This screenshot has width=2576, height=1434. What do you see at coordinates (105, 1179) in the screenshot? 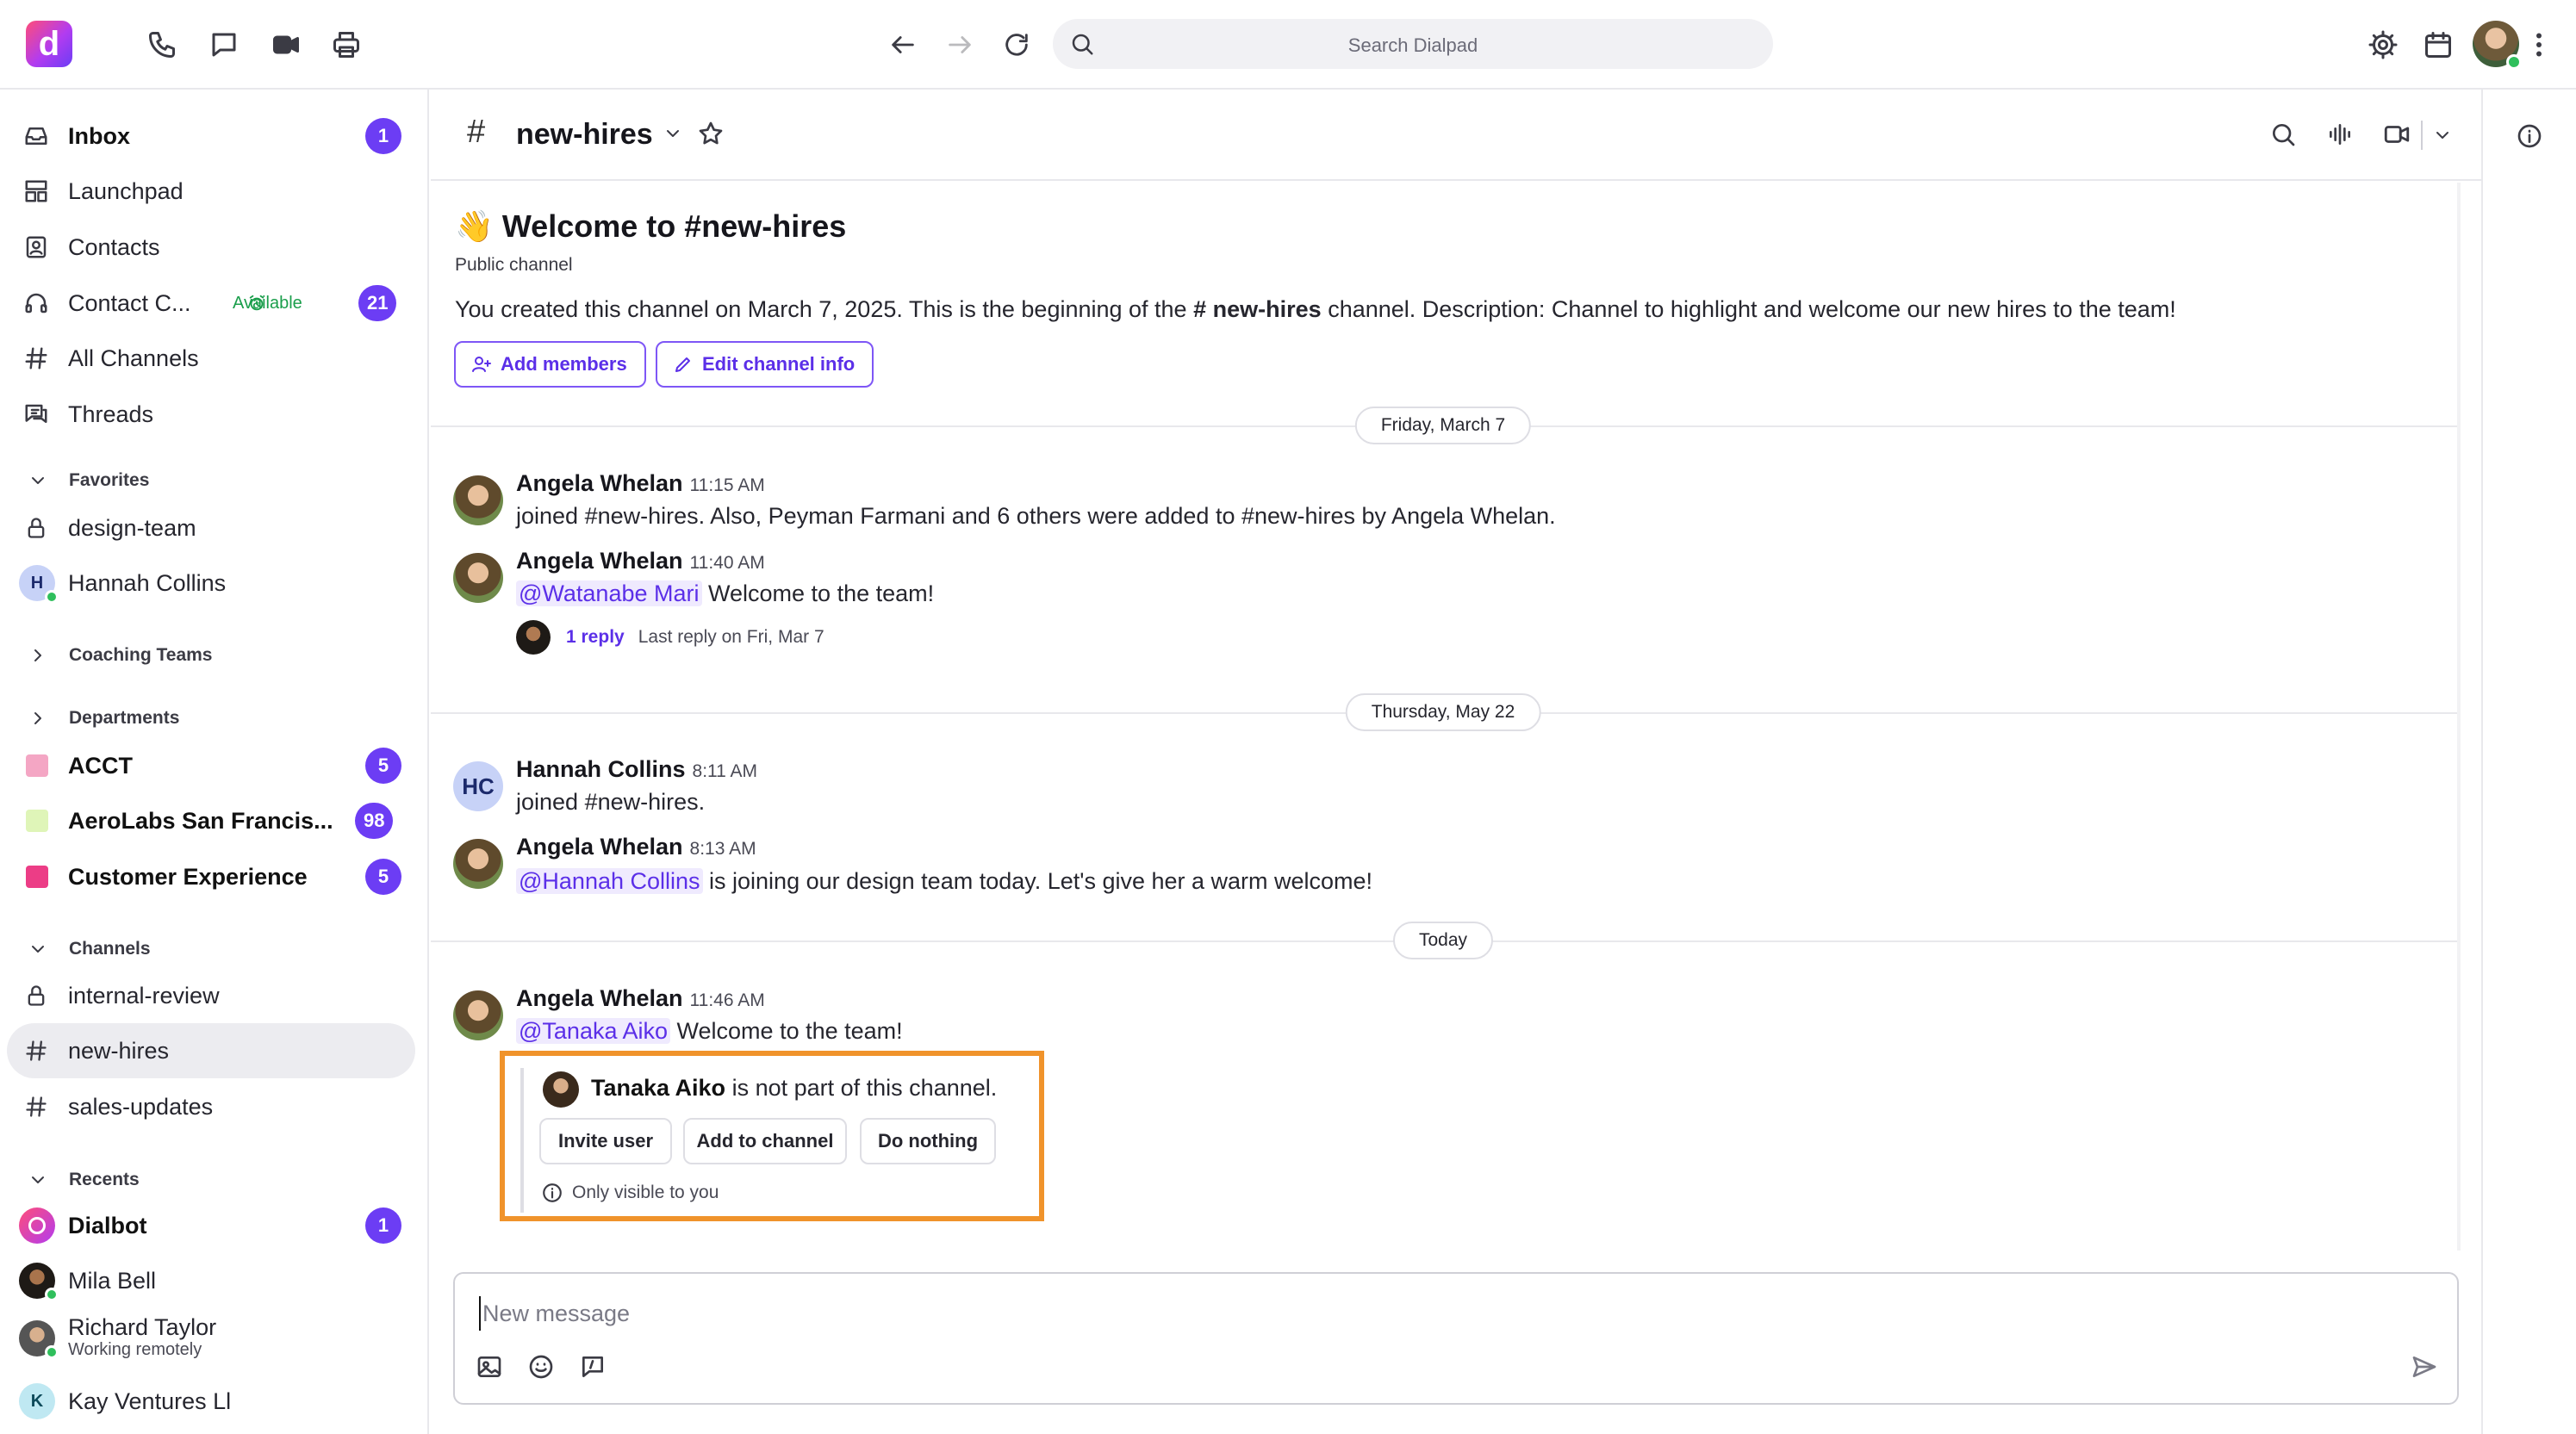
I see `section-title: Recents` at bounding box center [105, 1179].